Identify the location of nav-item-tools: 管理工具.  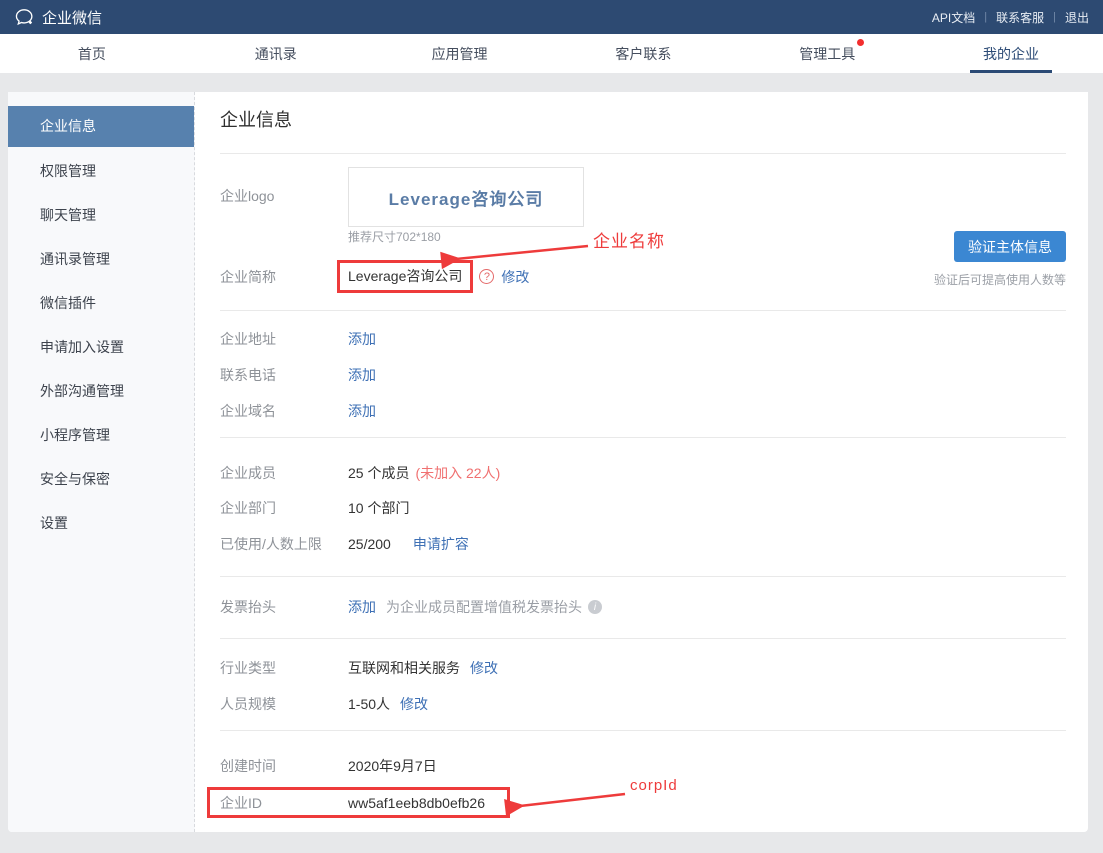
(827, 53).